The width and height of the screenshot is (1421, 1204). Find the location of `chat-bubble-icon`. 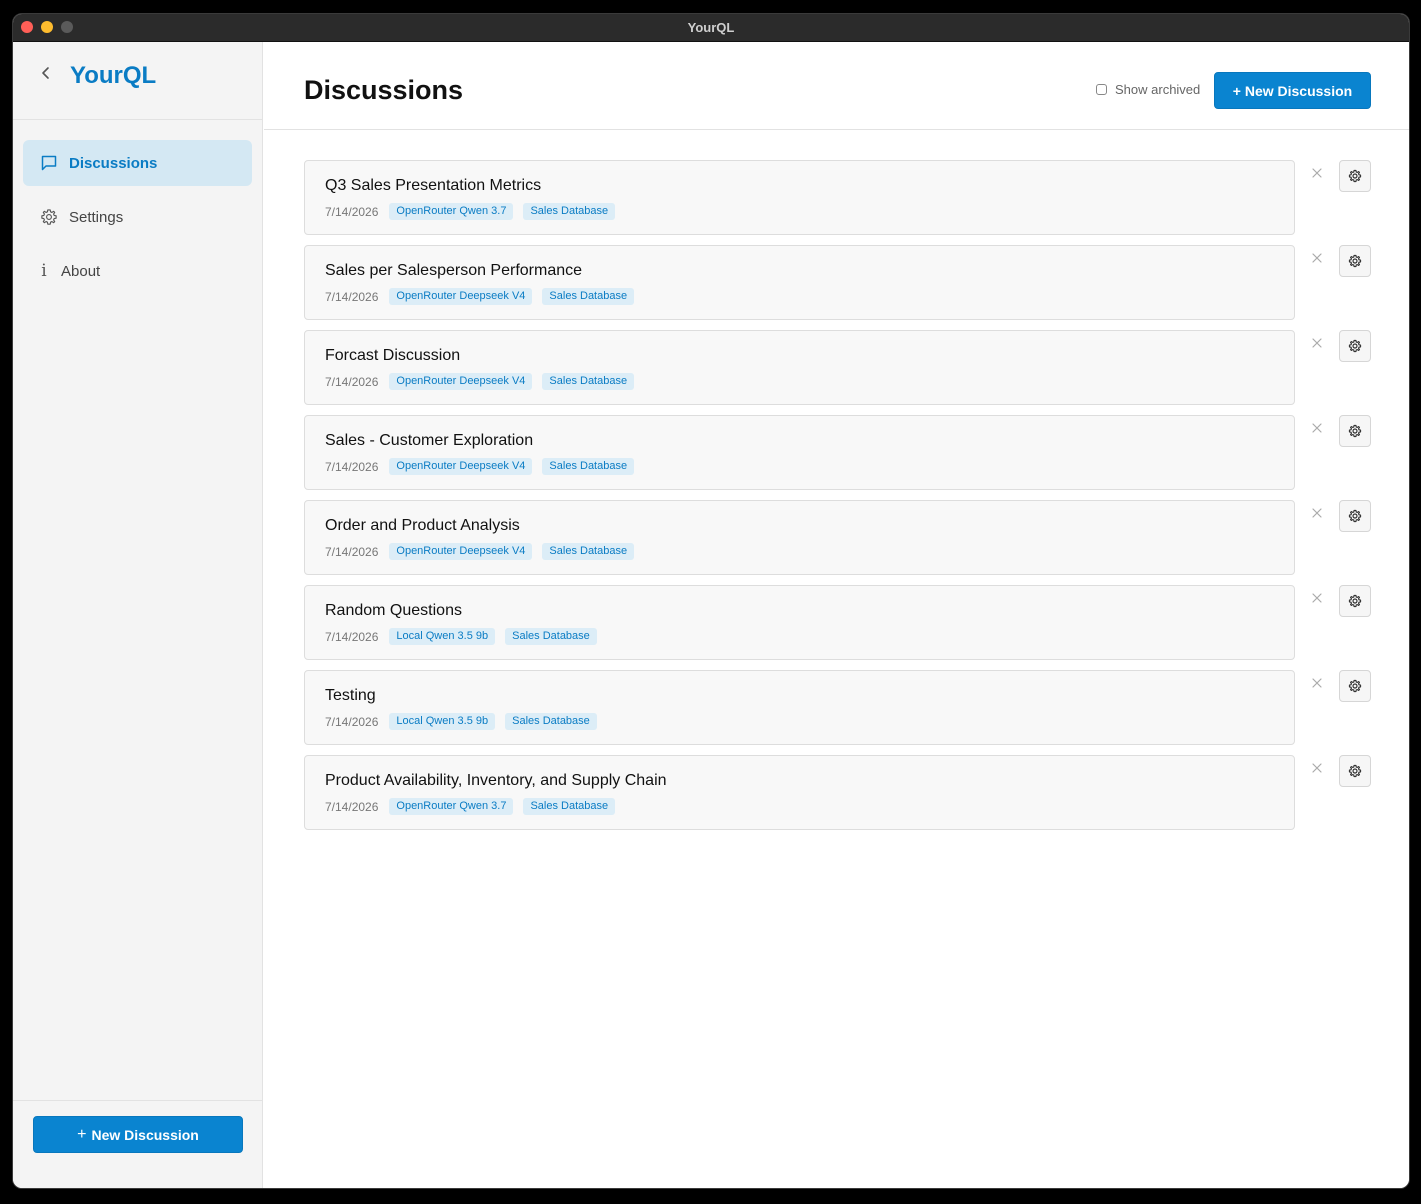

chat-bubble-icon is located at coordinates (49, 163).